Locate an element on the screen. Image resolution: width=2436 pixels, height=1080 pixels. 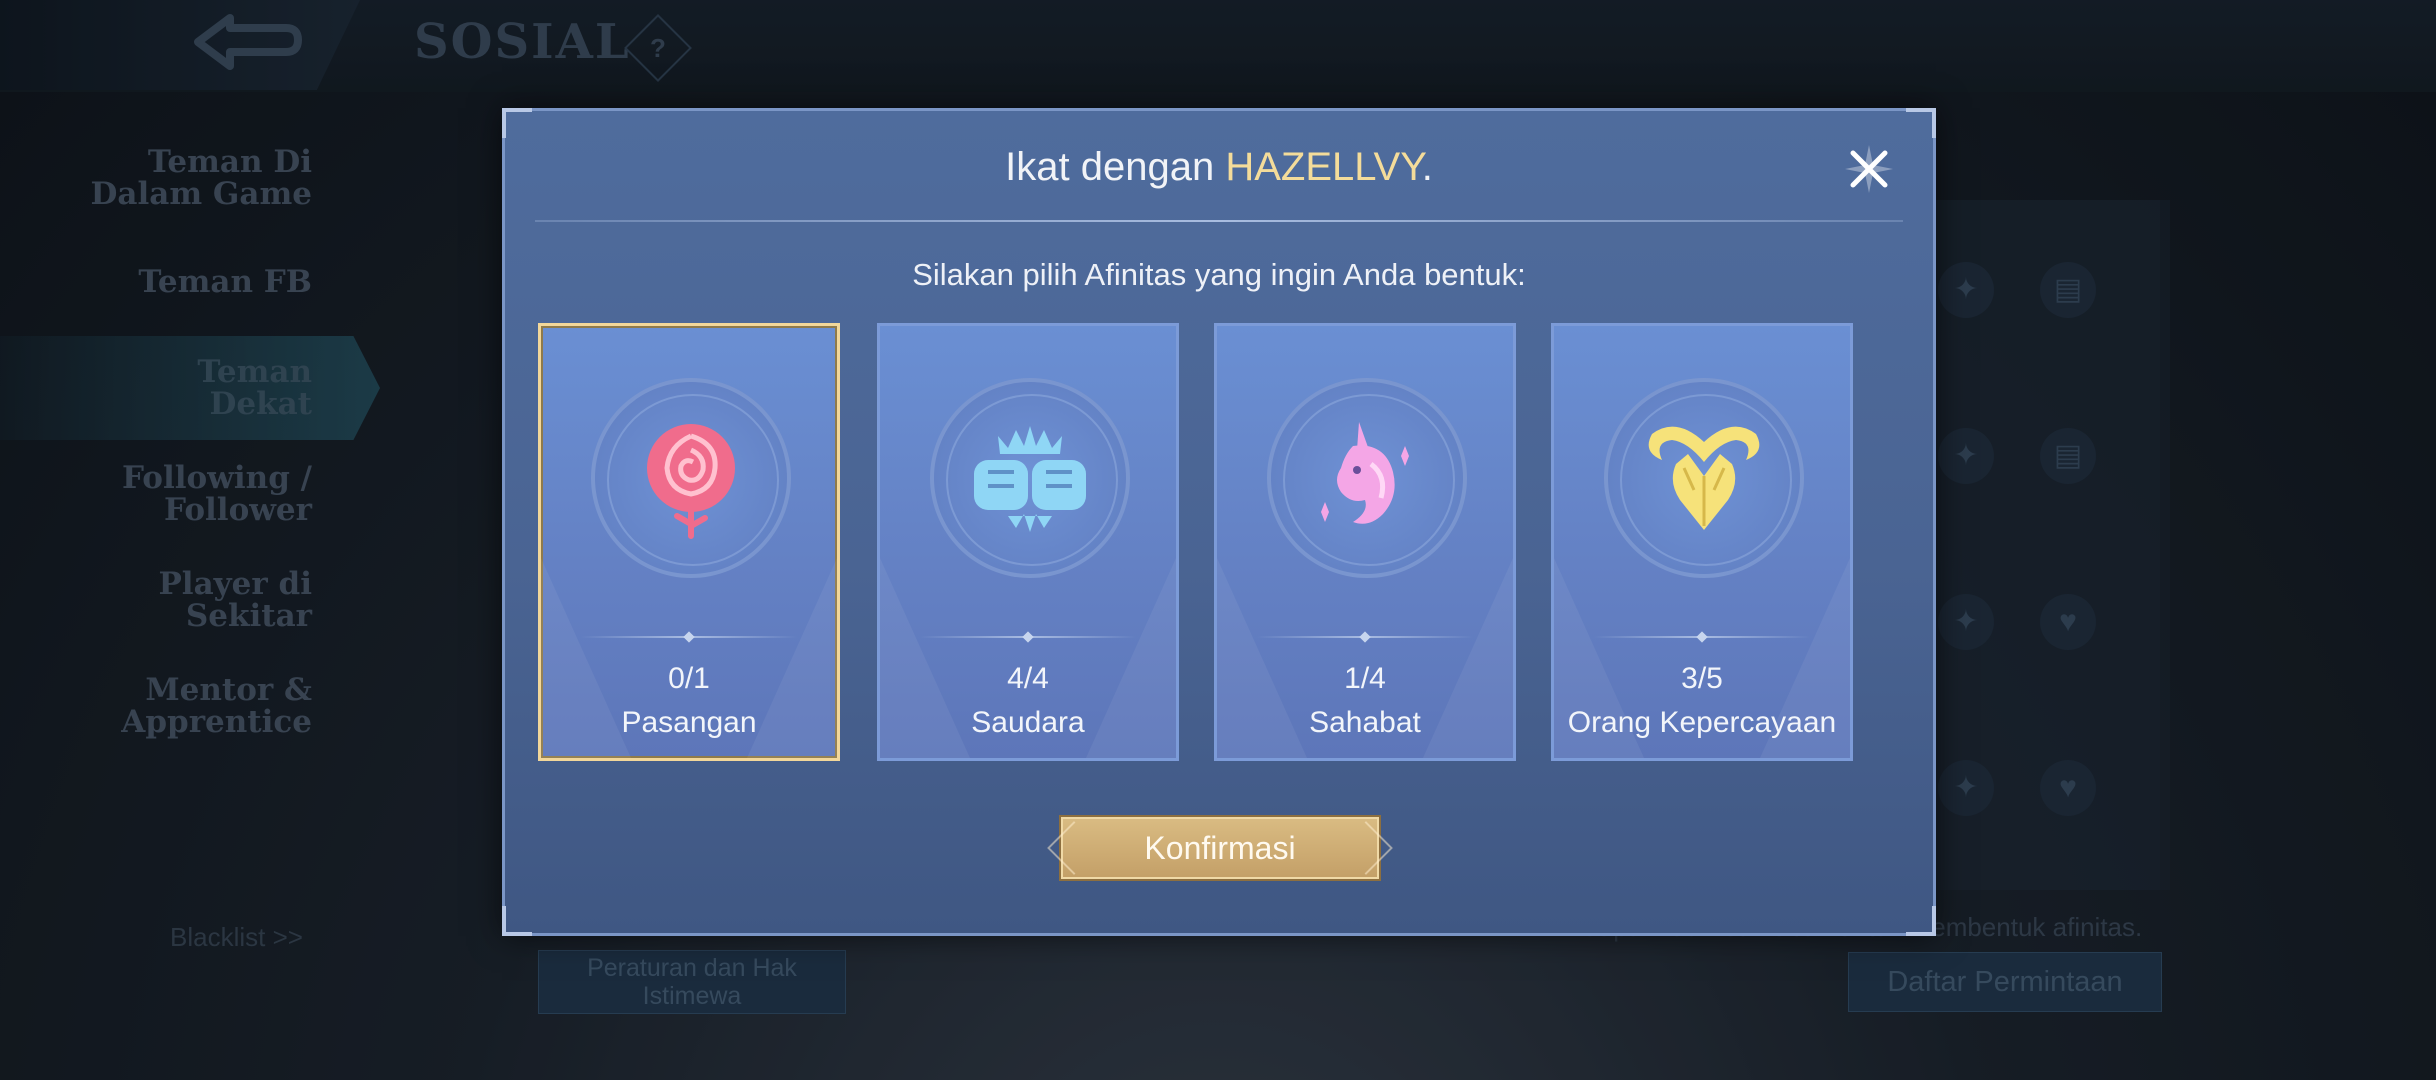
unicorn-icon is located at coordinates (1365, 473).